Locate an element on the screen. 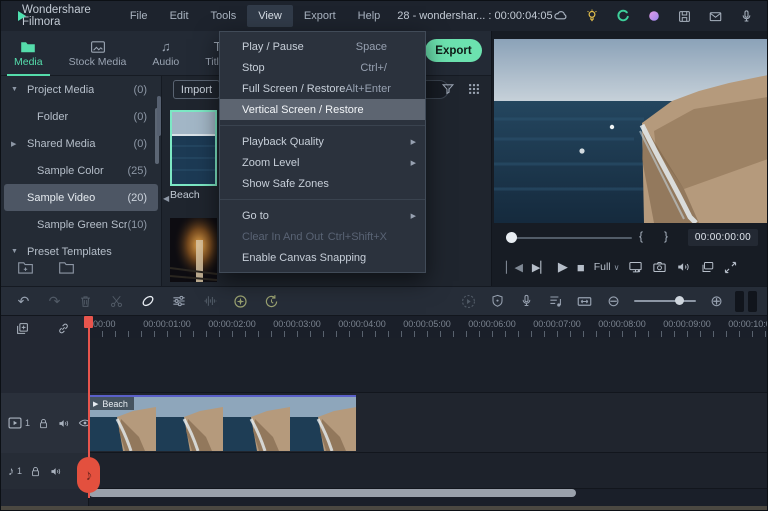 This screenshot has height=511, width=768. copy-to-icon is located at coordinates (707, 267).